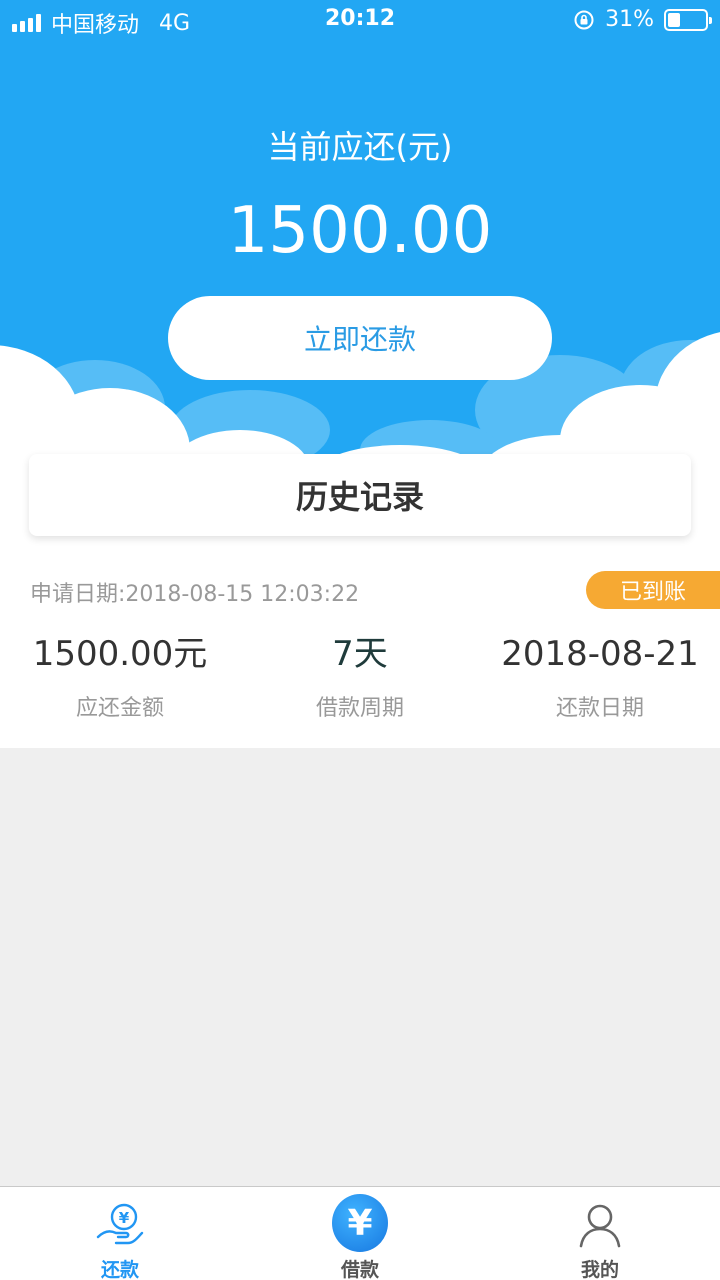  Describe the element at coordinates (688, 19) in the screenshot. I see `battery-icon` at that location.